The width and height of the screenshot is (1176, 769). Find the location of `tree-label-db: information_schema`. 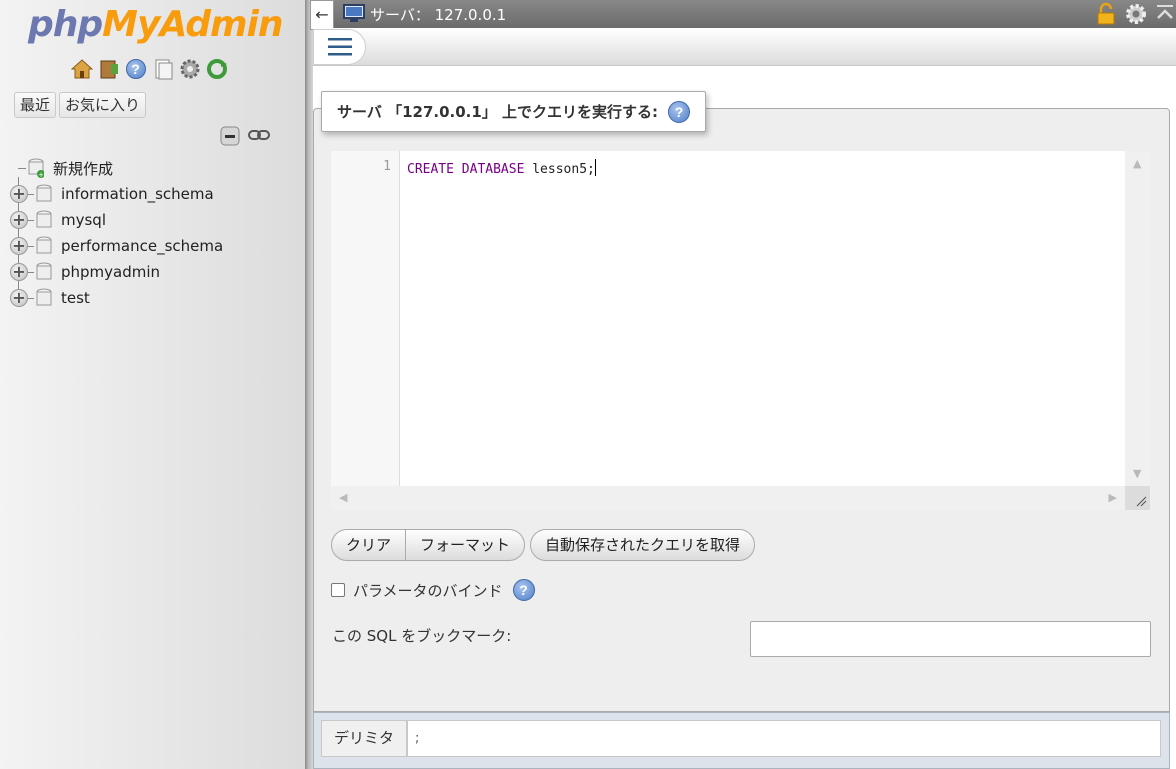

tree-label-db: information_schema is located at coordinates (137, 194).